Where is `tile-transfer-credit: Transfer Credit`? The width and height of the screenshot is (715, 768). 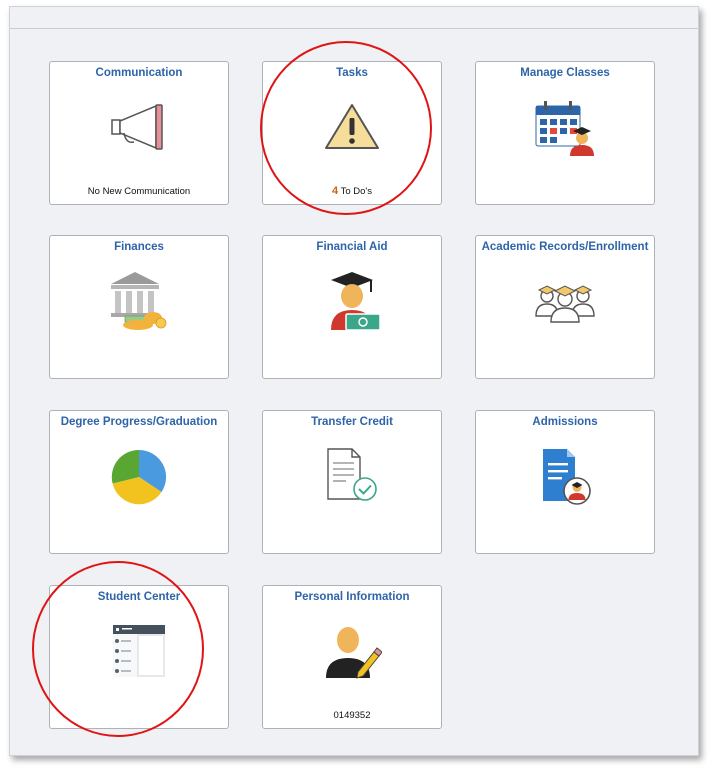 tile-transfer-credit: Transfer Credit is located at coordinates (352, 482).